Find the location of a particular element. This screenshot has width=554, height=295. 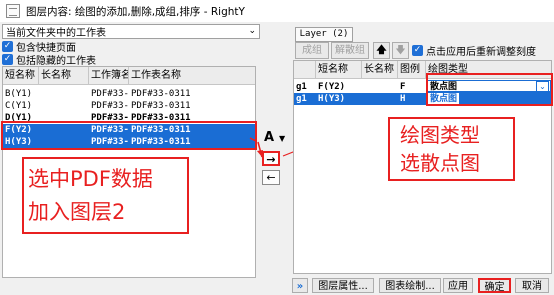

rescale-label: 点击应用后重新调整刻度 is located at coordinates (481, 52).